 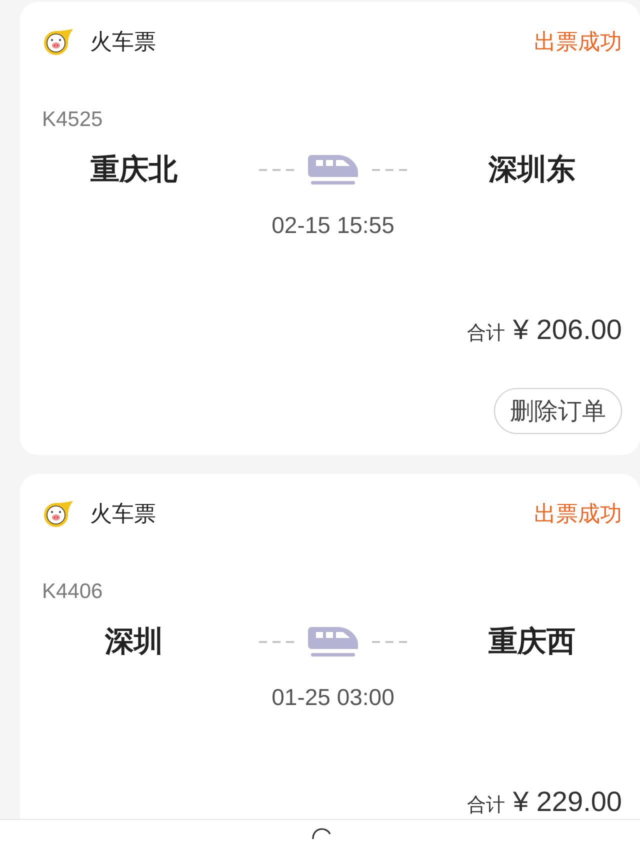 What do you see at coordinates (532, 642) in the screenshot?
I see `arrival-station: 重庆西` at bounding box center [532, 642].